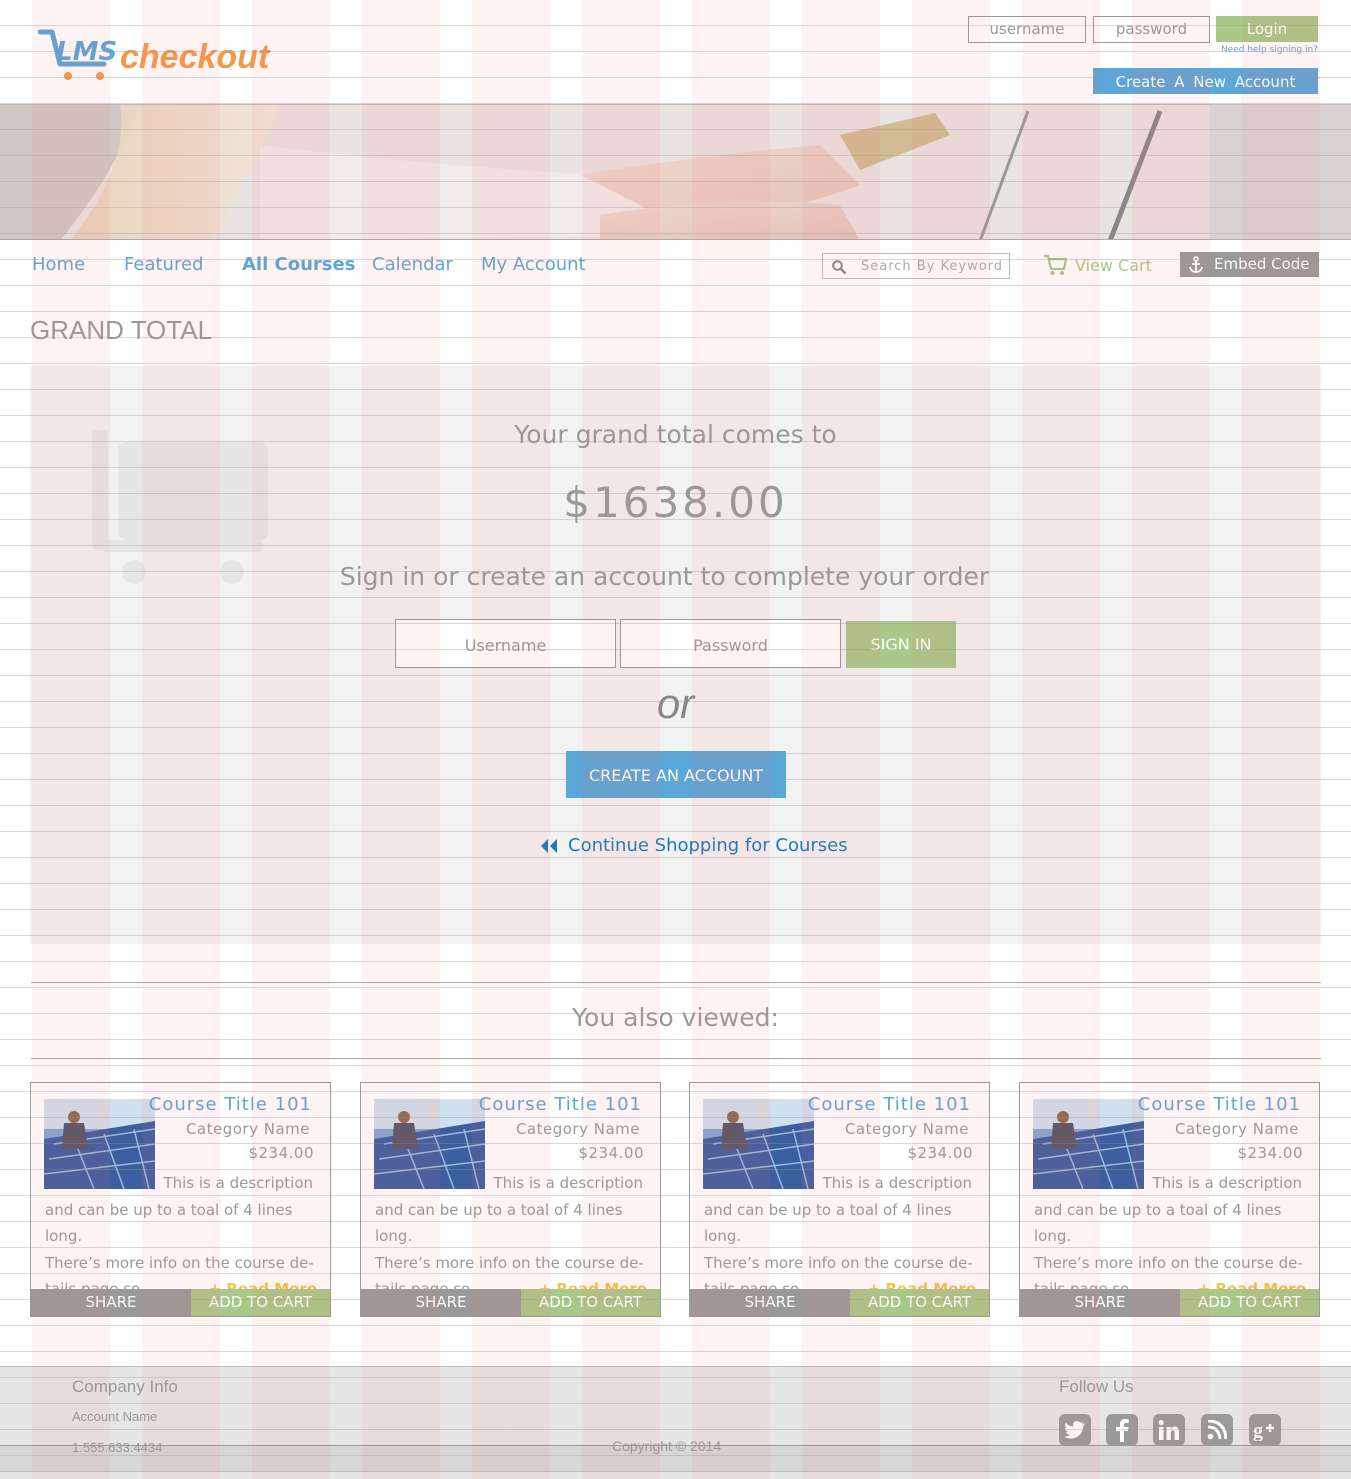 This screenshot has width=1351, height=1479. I want to click on view-cart-link: View Cart, so click(1097, 265).